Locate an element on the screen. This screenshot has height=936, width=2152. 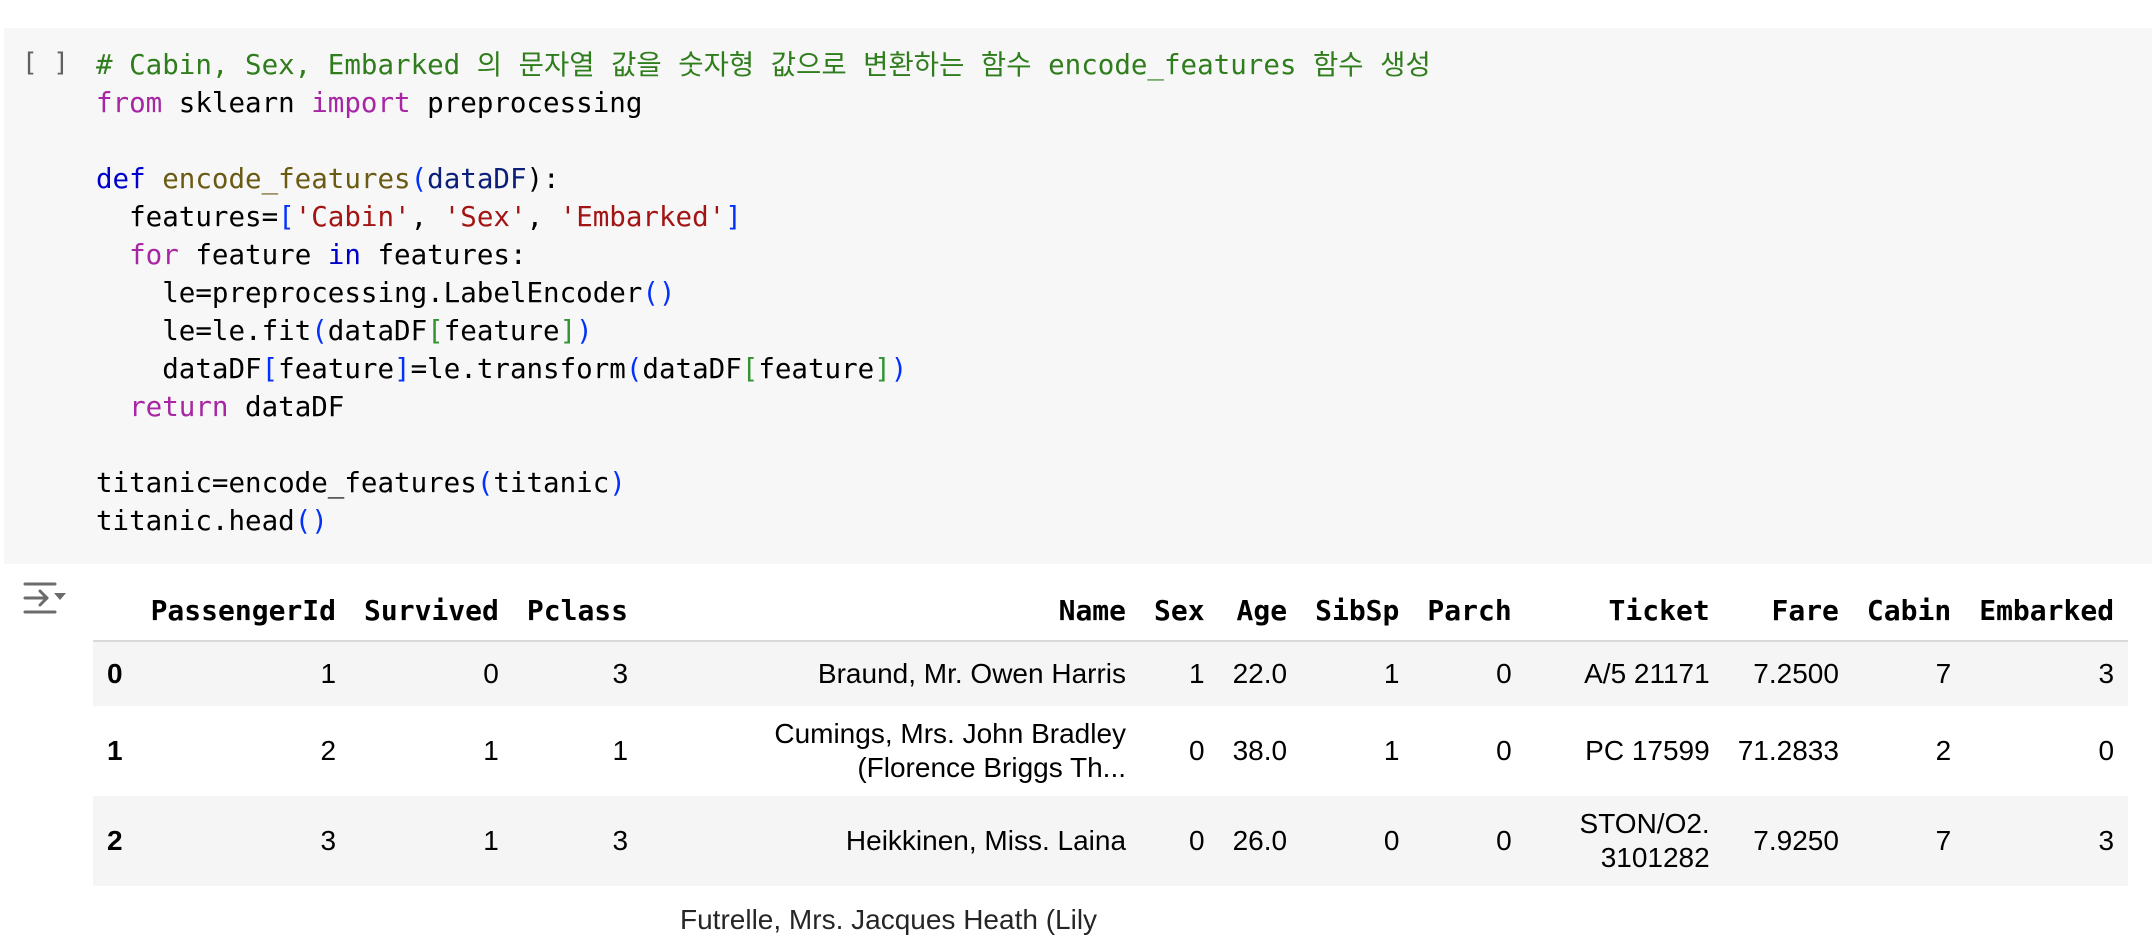
code-line: return dataDF is located at coordinates (763, 407).